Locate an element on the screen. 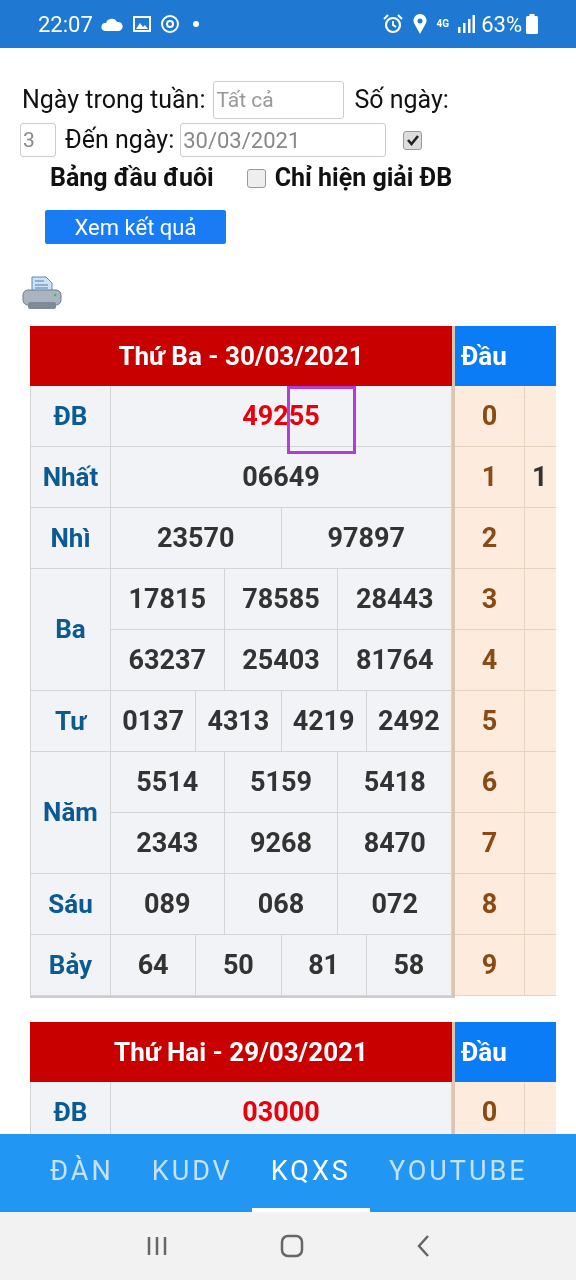 This screenshot has width=576, height=1280. prize-number: 0137 is located at coordinates (154, 721).